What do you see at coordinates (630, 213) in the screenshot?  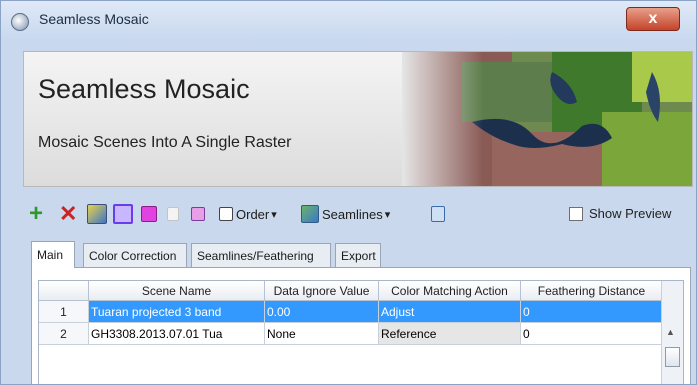 I see `show-preview-label: Show Preview` at bounding box center [630, 213].